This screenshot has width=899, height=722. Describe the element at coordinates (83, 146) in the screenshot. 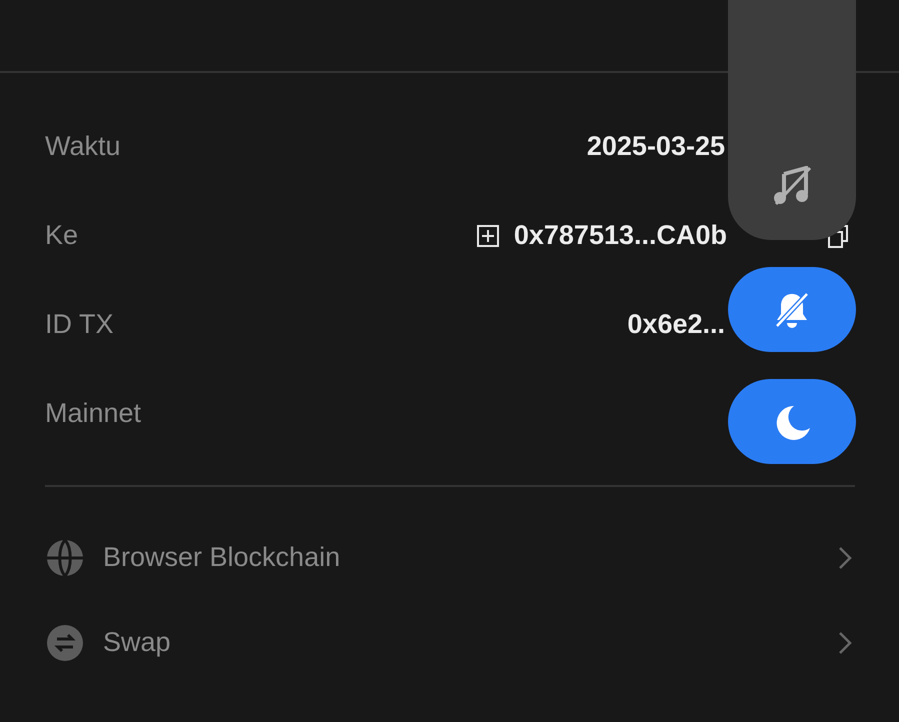

I see `field-label: Waktu` at that location.